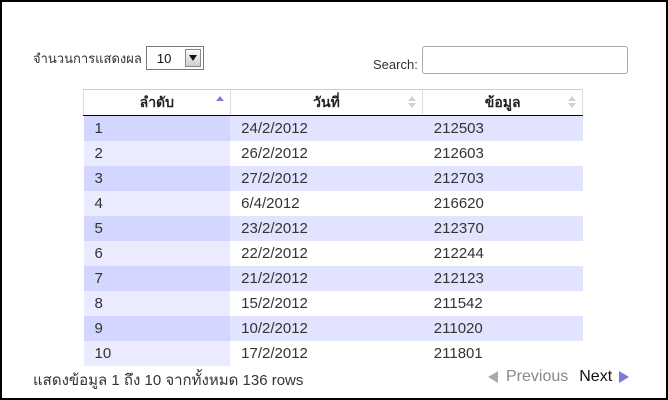 The width and height of the screenshot is (668, 400). I want to click on cell-date: 17/2/2012, so click(326, 353).